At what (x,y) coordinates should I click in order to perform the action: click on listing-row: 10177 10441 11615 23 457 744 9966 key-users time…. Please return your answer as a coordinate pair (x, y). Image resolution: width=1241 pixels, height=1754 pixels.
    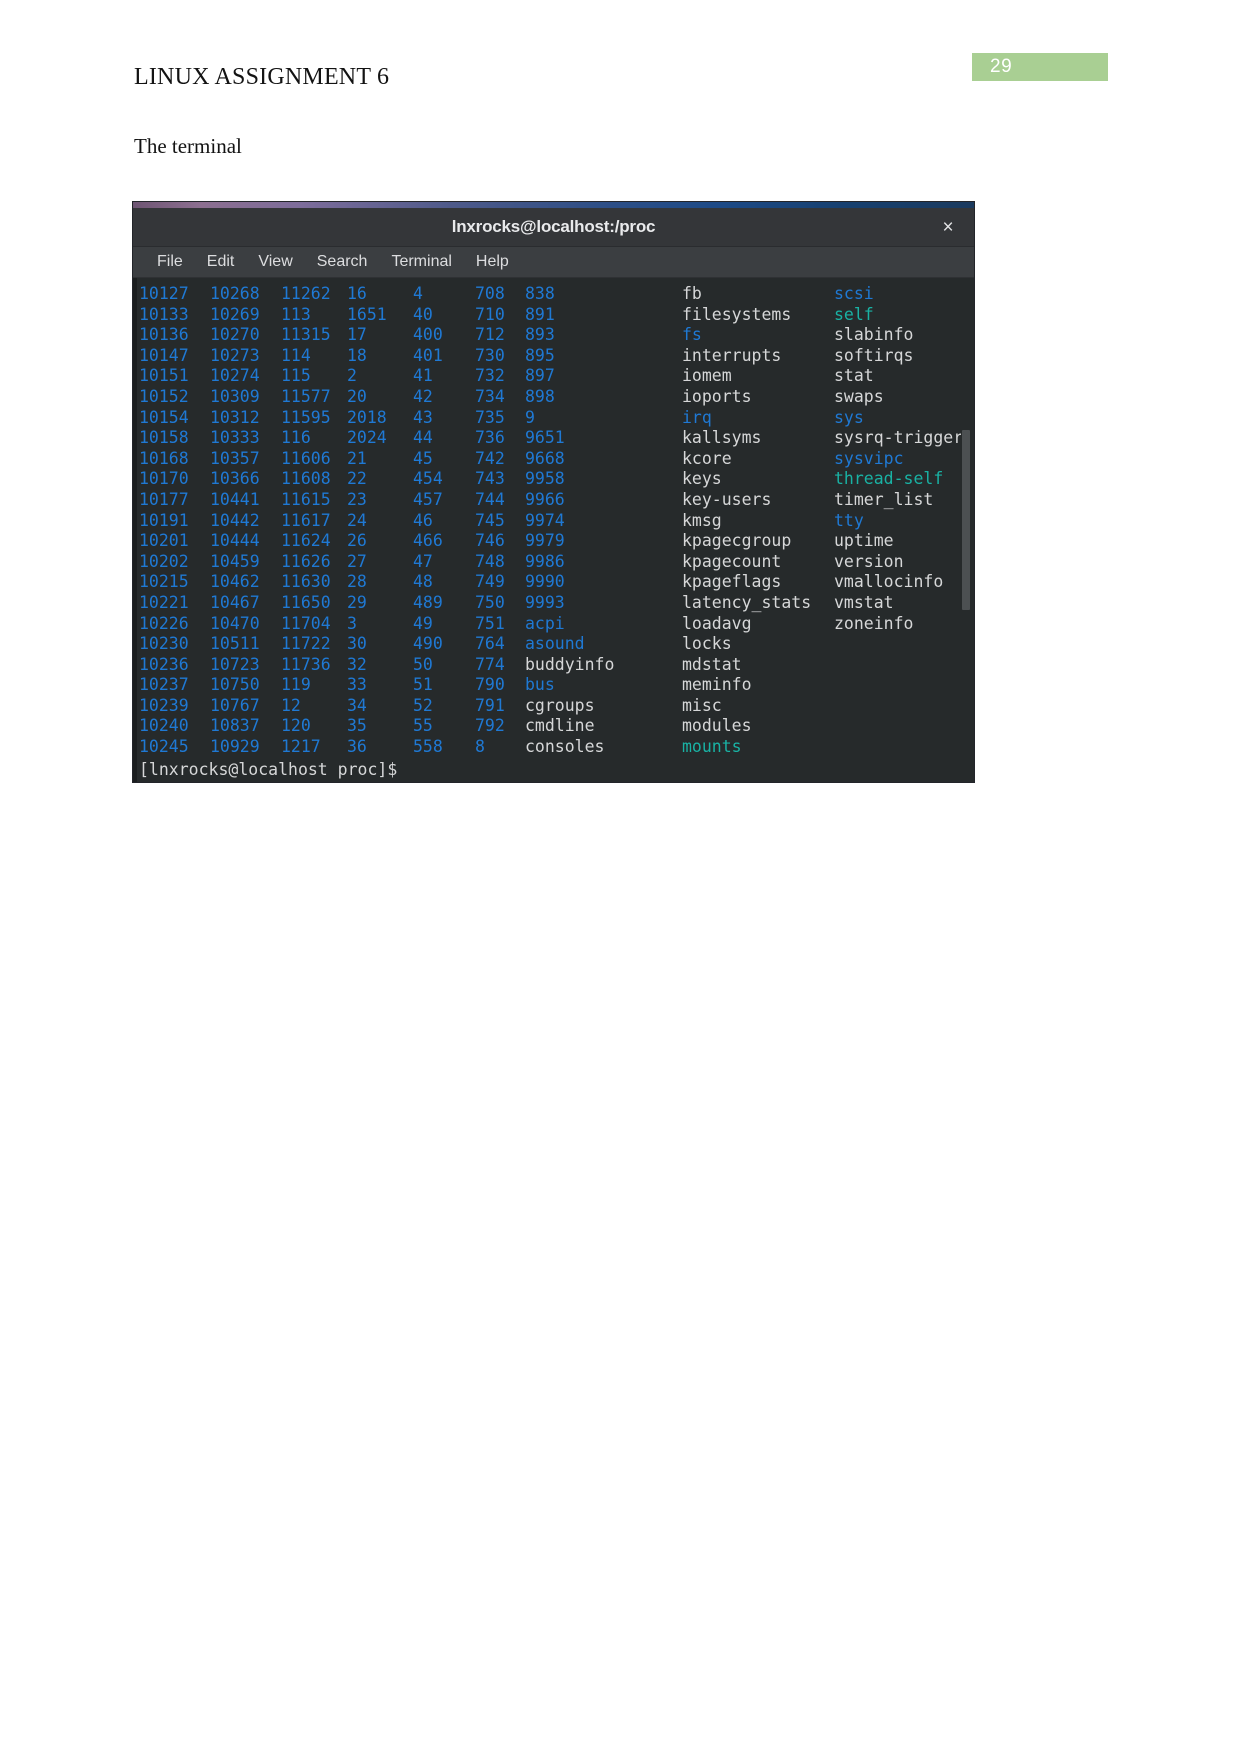
    Looking at the image, I should click on (556, 500).